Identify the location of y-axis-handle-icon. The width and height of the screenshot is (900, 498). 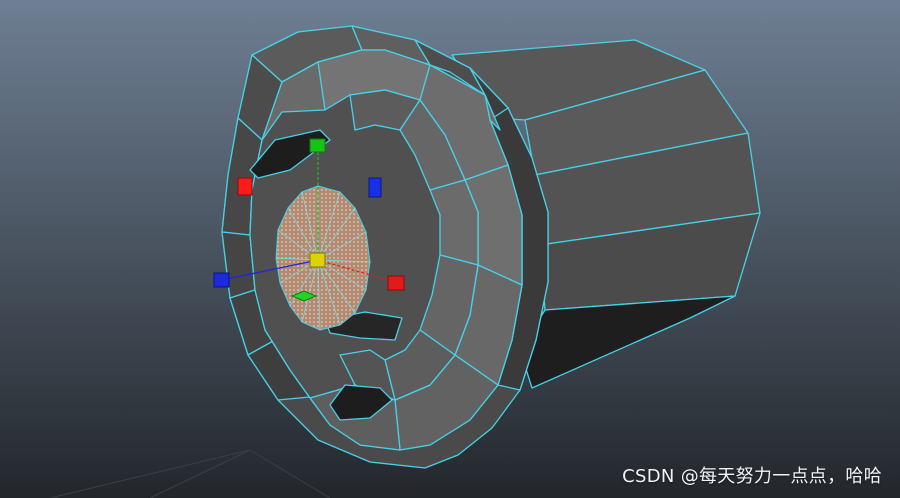
(317, 145).